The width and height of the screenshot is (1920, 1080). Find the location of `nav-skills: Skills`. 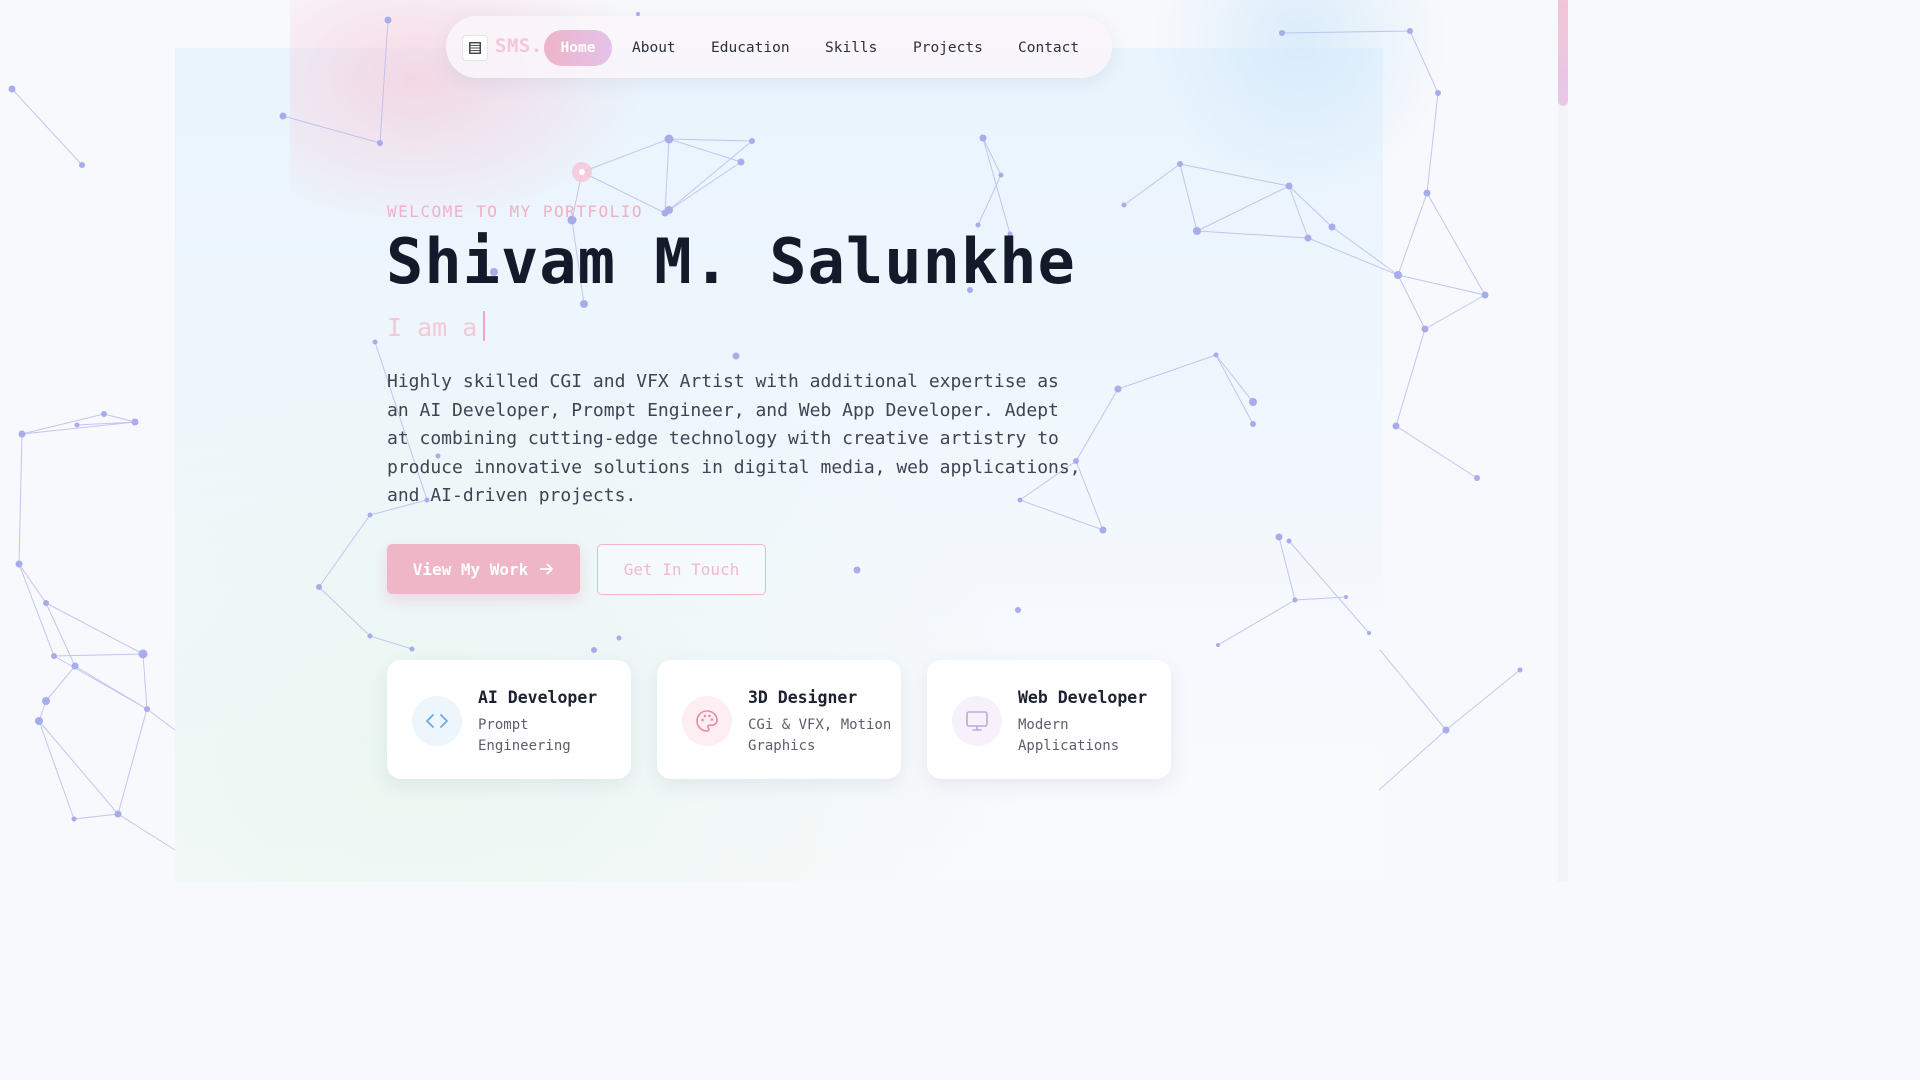

nav-skills: Skills is located at coordinates (851, 48).